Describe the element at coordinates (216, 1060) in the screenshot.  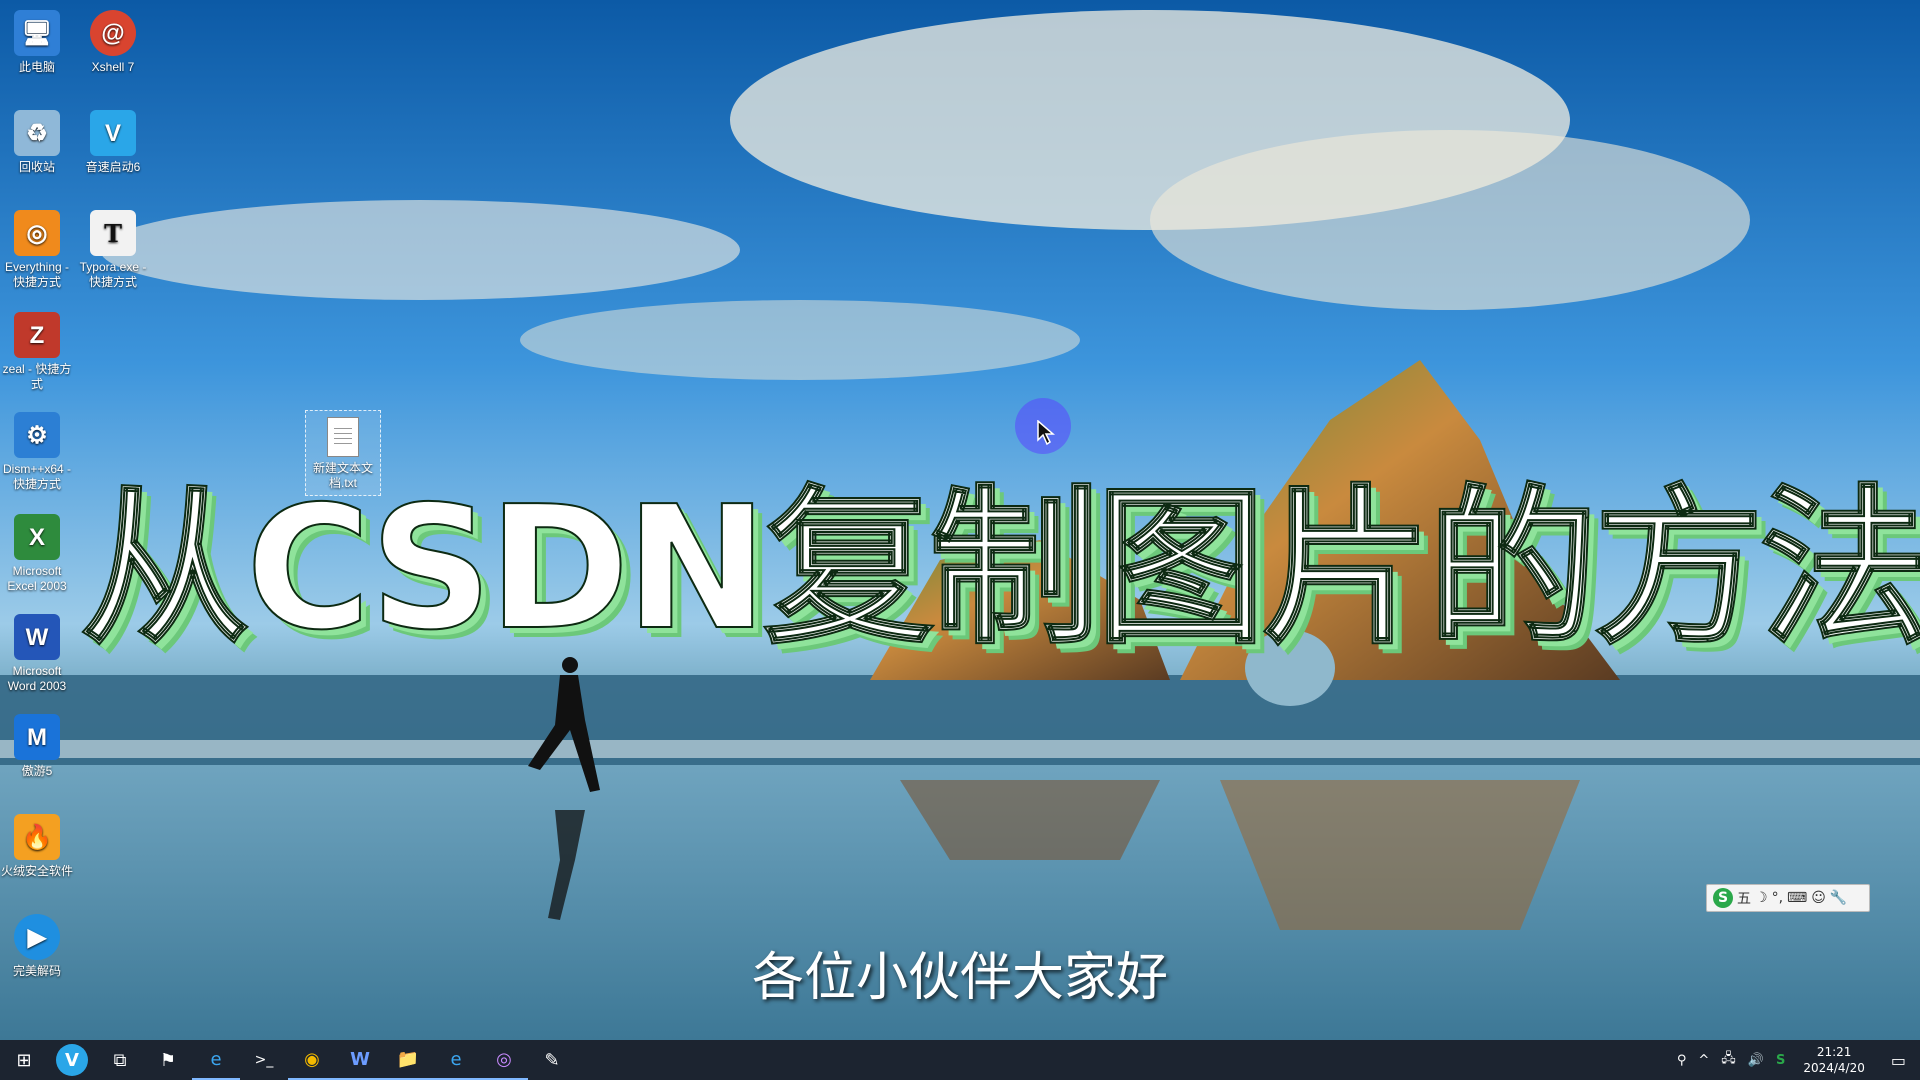
I see `taskbar-edge-icon: e` at that location.